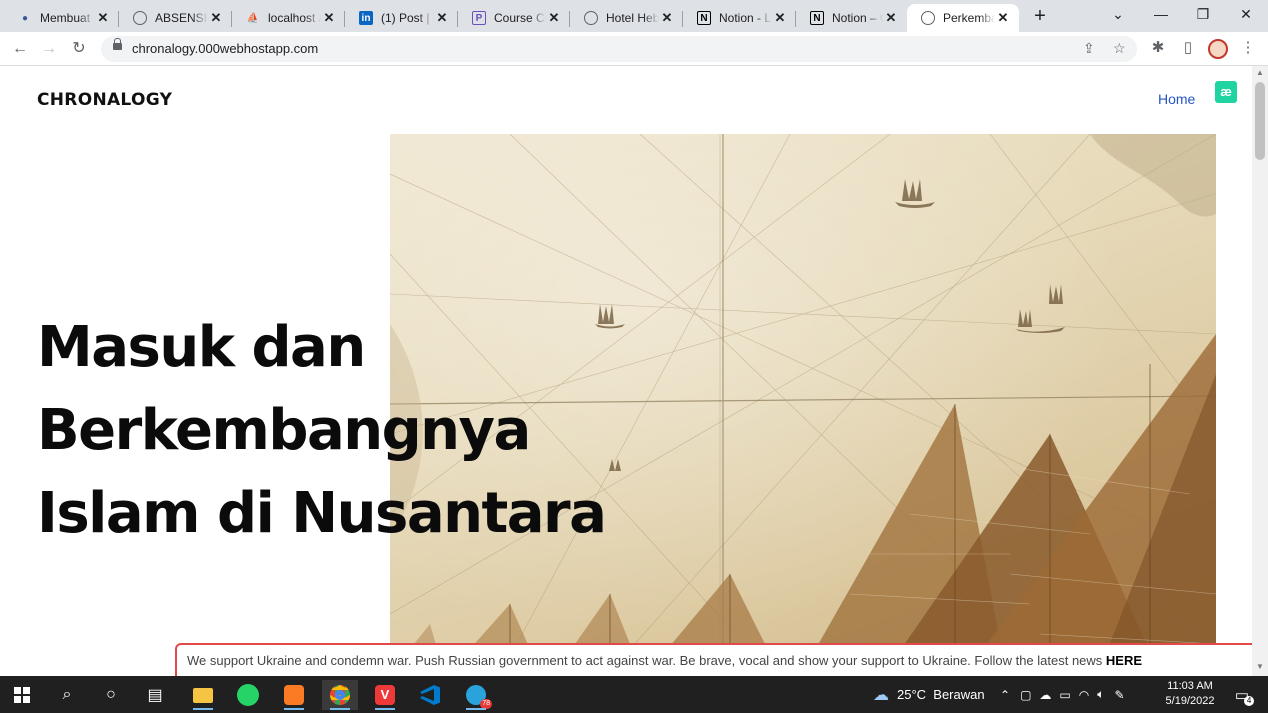 Image resolution: width=1268 pixels, height=713 pixels. I want to click on volume-icon: 🔈︎, so click(1100, 694).